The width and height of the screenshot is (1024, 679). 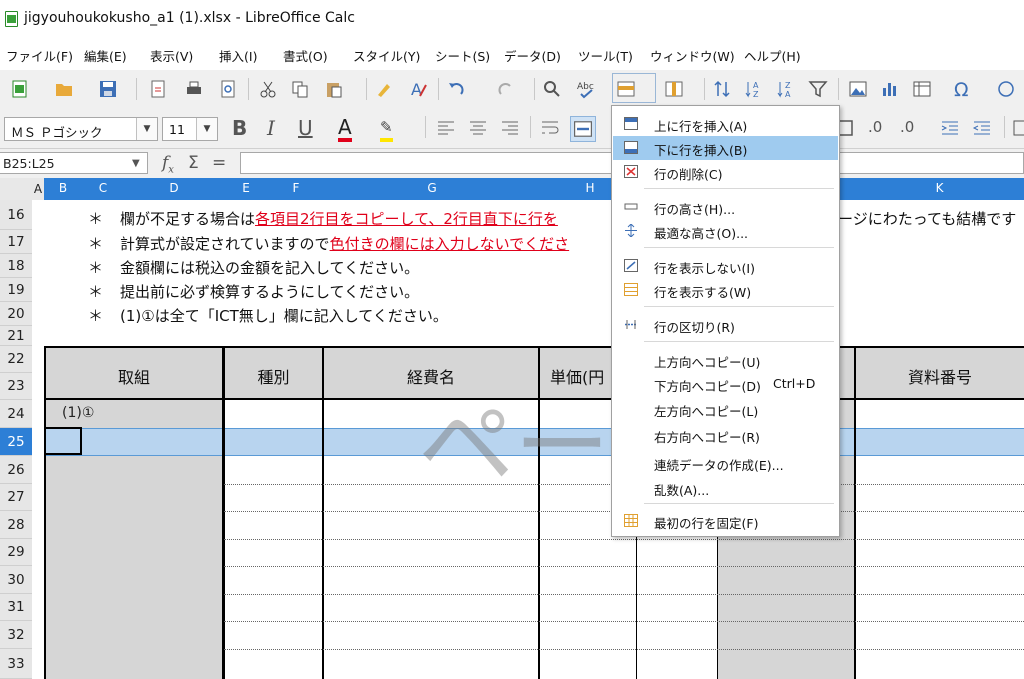 What do you see at coordinates (16, 525) in the screenshot?
I see `row-header-28: 28` at bounding box center [16, 525].